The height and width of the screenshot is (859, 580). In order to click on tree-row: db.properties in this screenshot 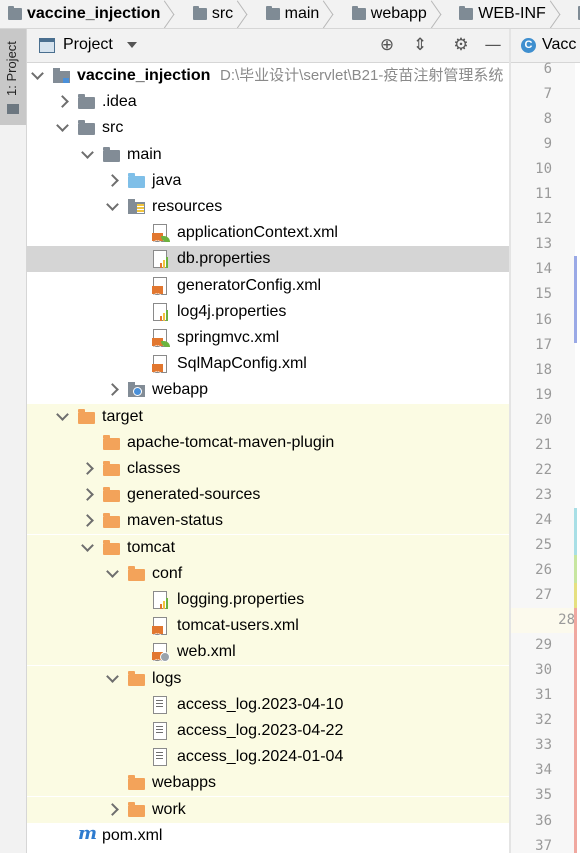, I will do `click(268, 259)`.